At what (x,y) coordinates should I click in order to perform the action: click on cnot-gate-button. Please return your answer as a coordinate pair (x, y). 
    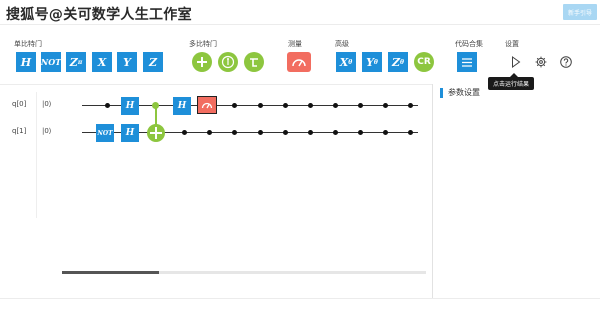
    Looking at the image, I should click on (202, 62).